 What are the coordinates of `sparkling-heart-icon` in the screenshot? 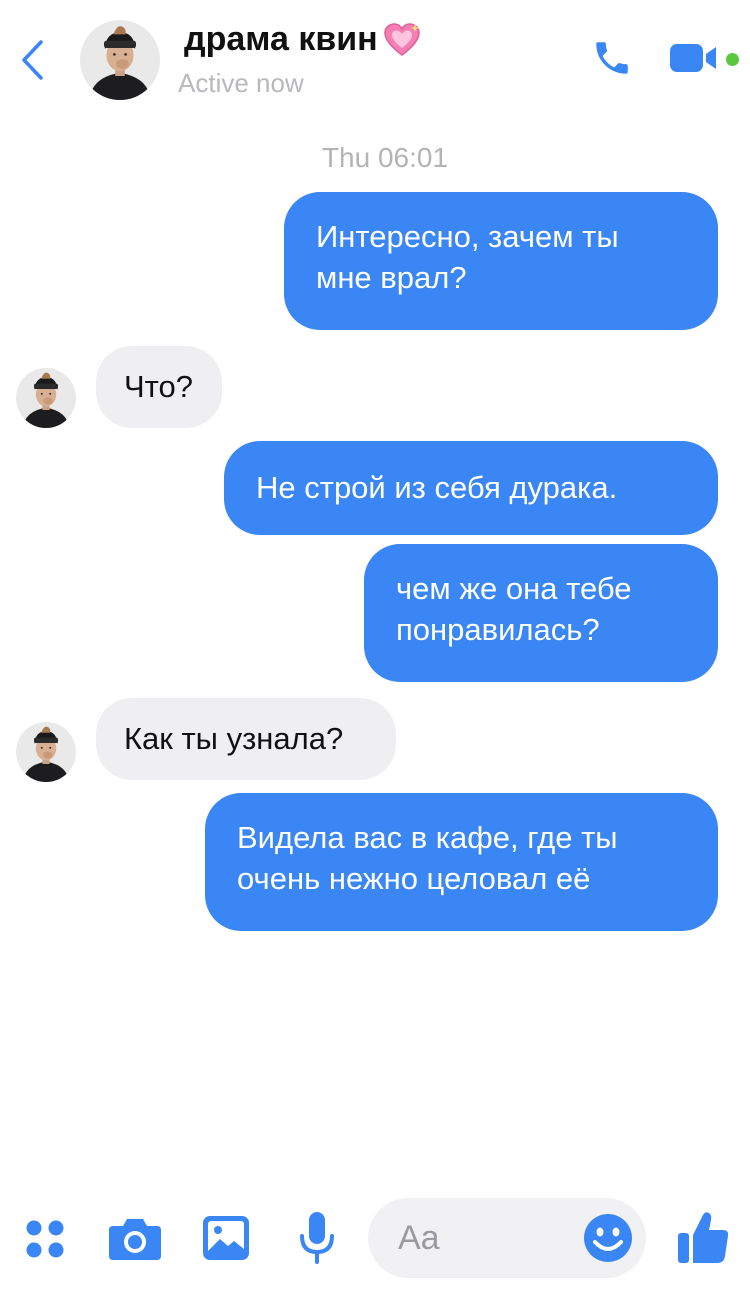 It's located at (401, 39).